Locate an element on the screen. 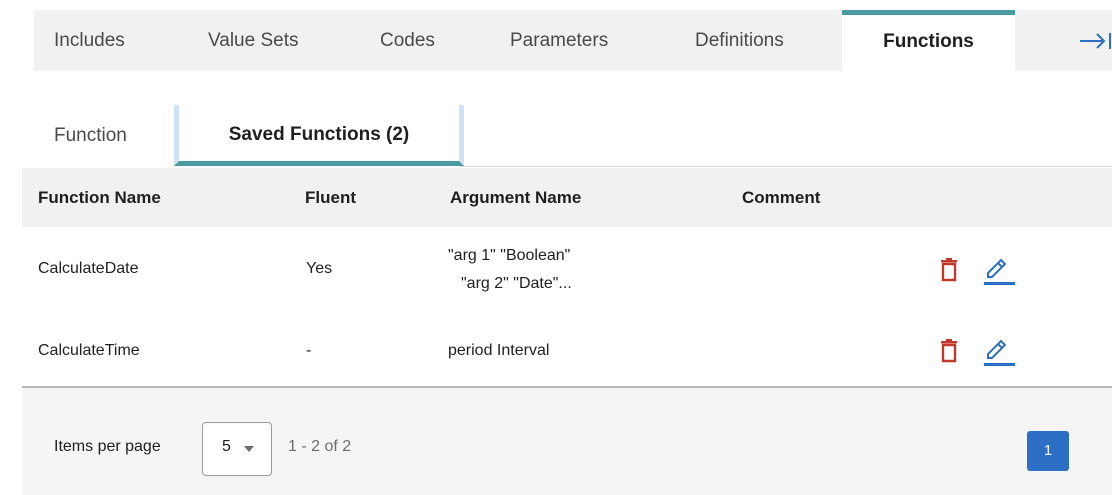 The height and width of the screenshot is (495, 1112). column-header-fluent: Fluent is located at coordinates (330, 197).